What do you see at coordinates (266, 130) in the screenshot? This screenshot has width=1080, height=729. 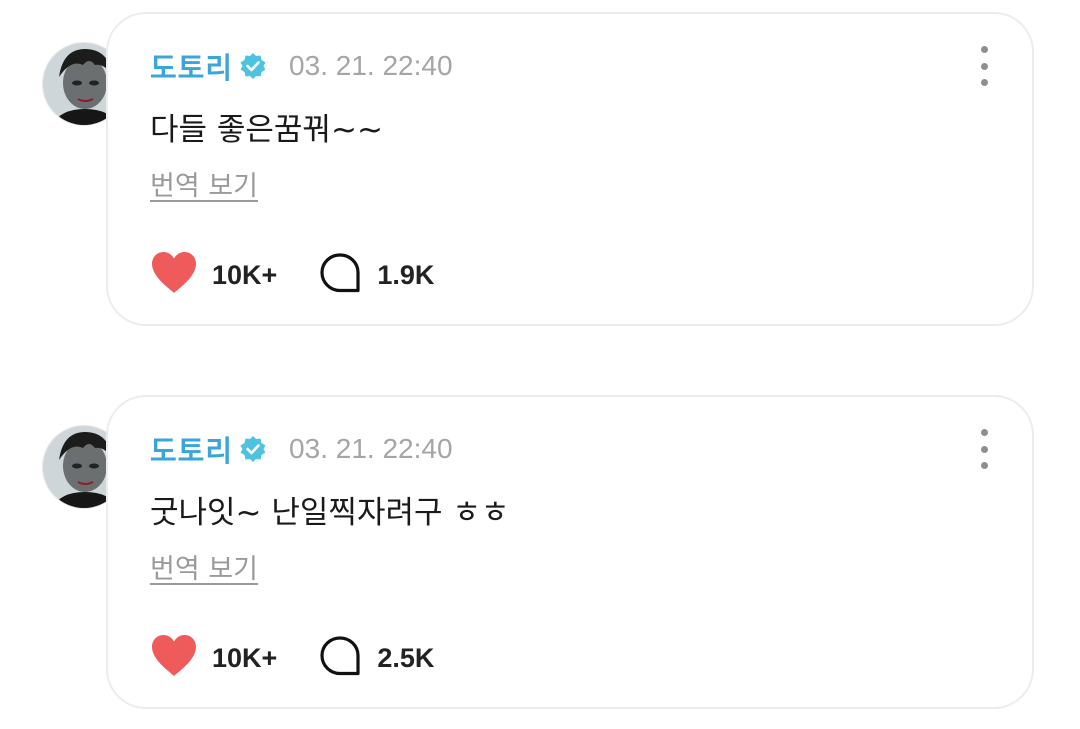 I see `post-content: 다들 좋은꿈꿔~~` at bounding box center [266, 130].